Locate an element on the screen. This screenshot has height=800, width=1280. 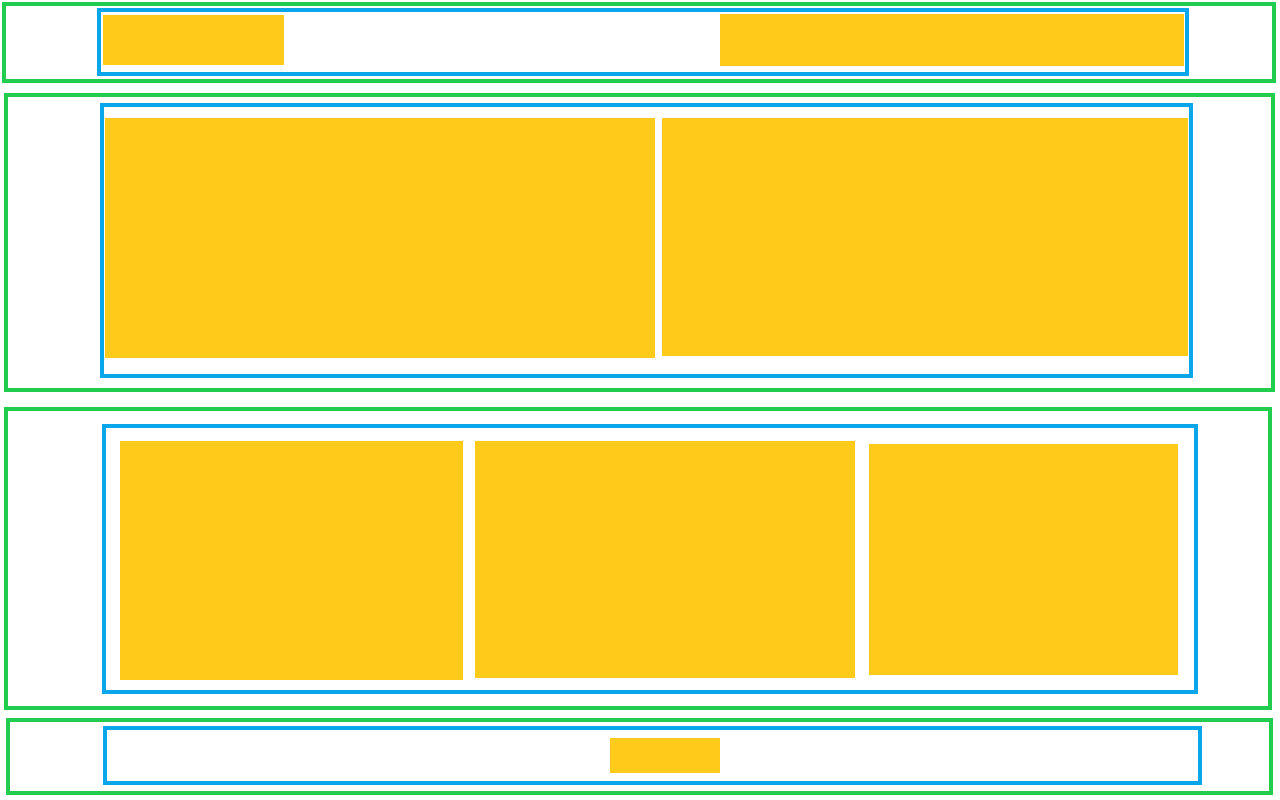
two-column-right-block is located at coordinates (925, 237).